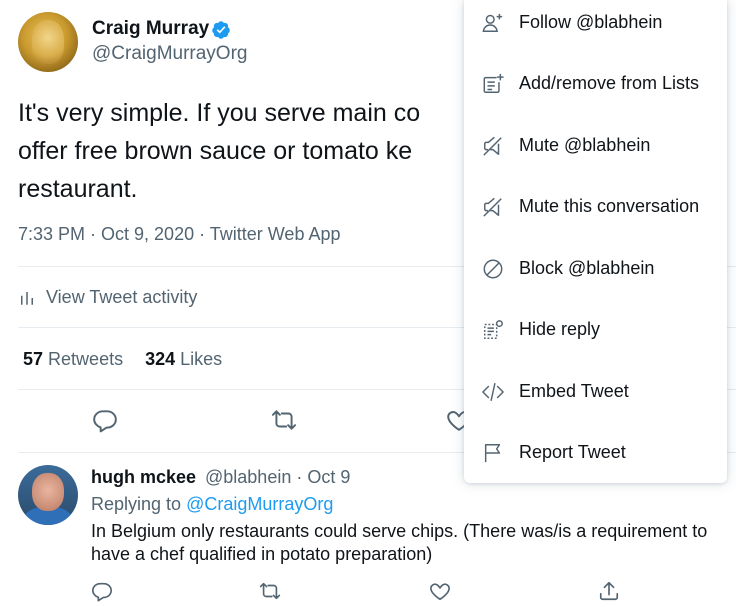 This screenshot has width=736, height=607. Describe the element at coordinates (48, 495) in the screenshot. I see `reply-author-avatar` at that location.